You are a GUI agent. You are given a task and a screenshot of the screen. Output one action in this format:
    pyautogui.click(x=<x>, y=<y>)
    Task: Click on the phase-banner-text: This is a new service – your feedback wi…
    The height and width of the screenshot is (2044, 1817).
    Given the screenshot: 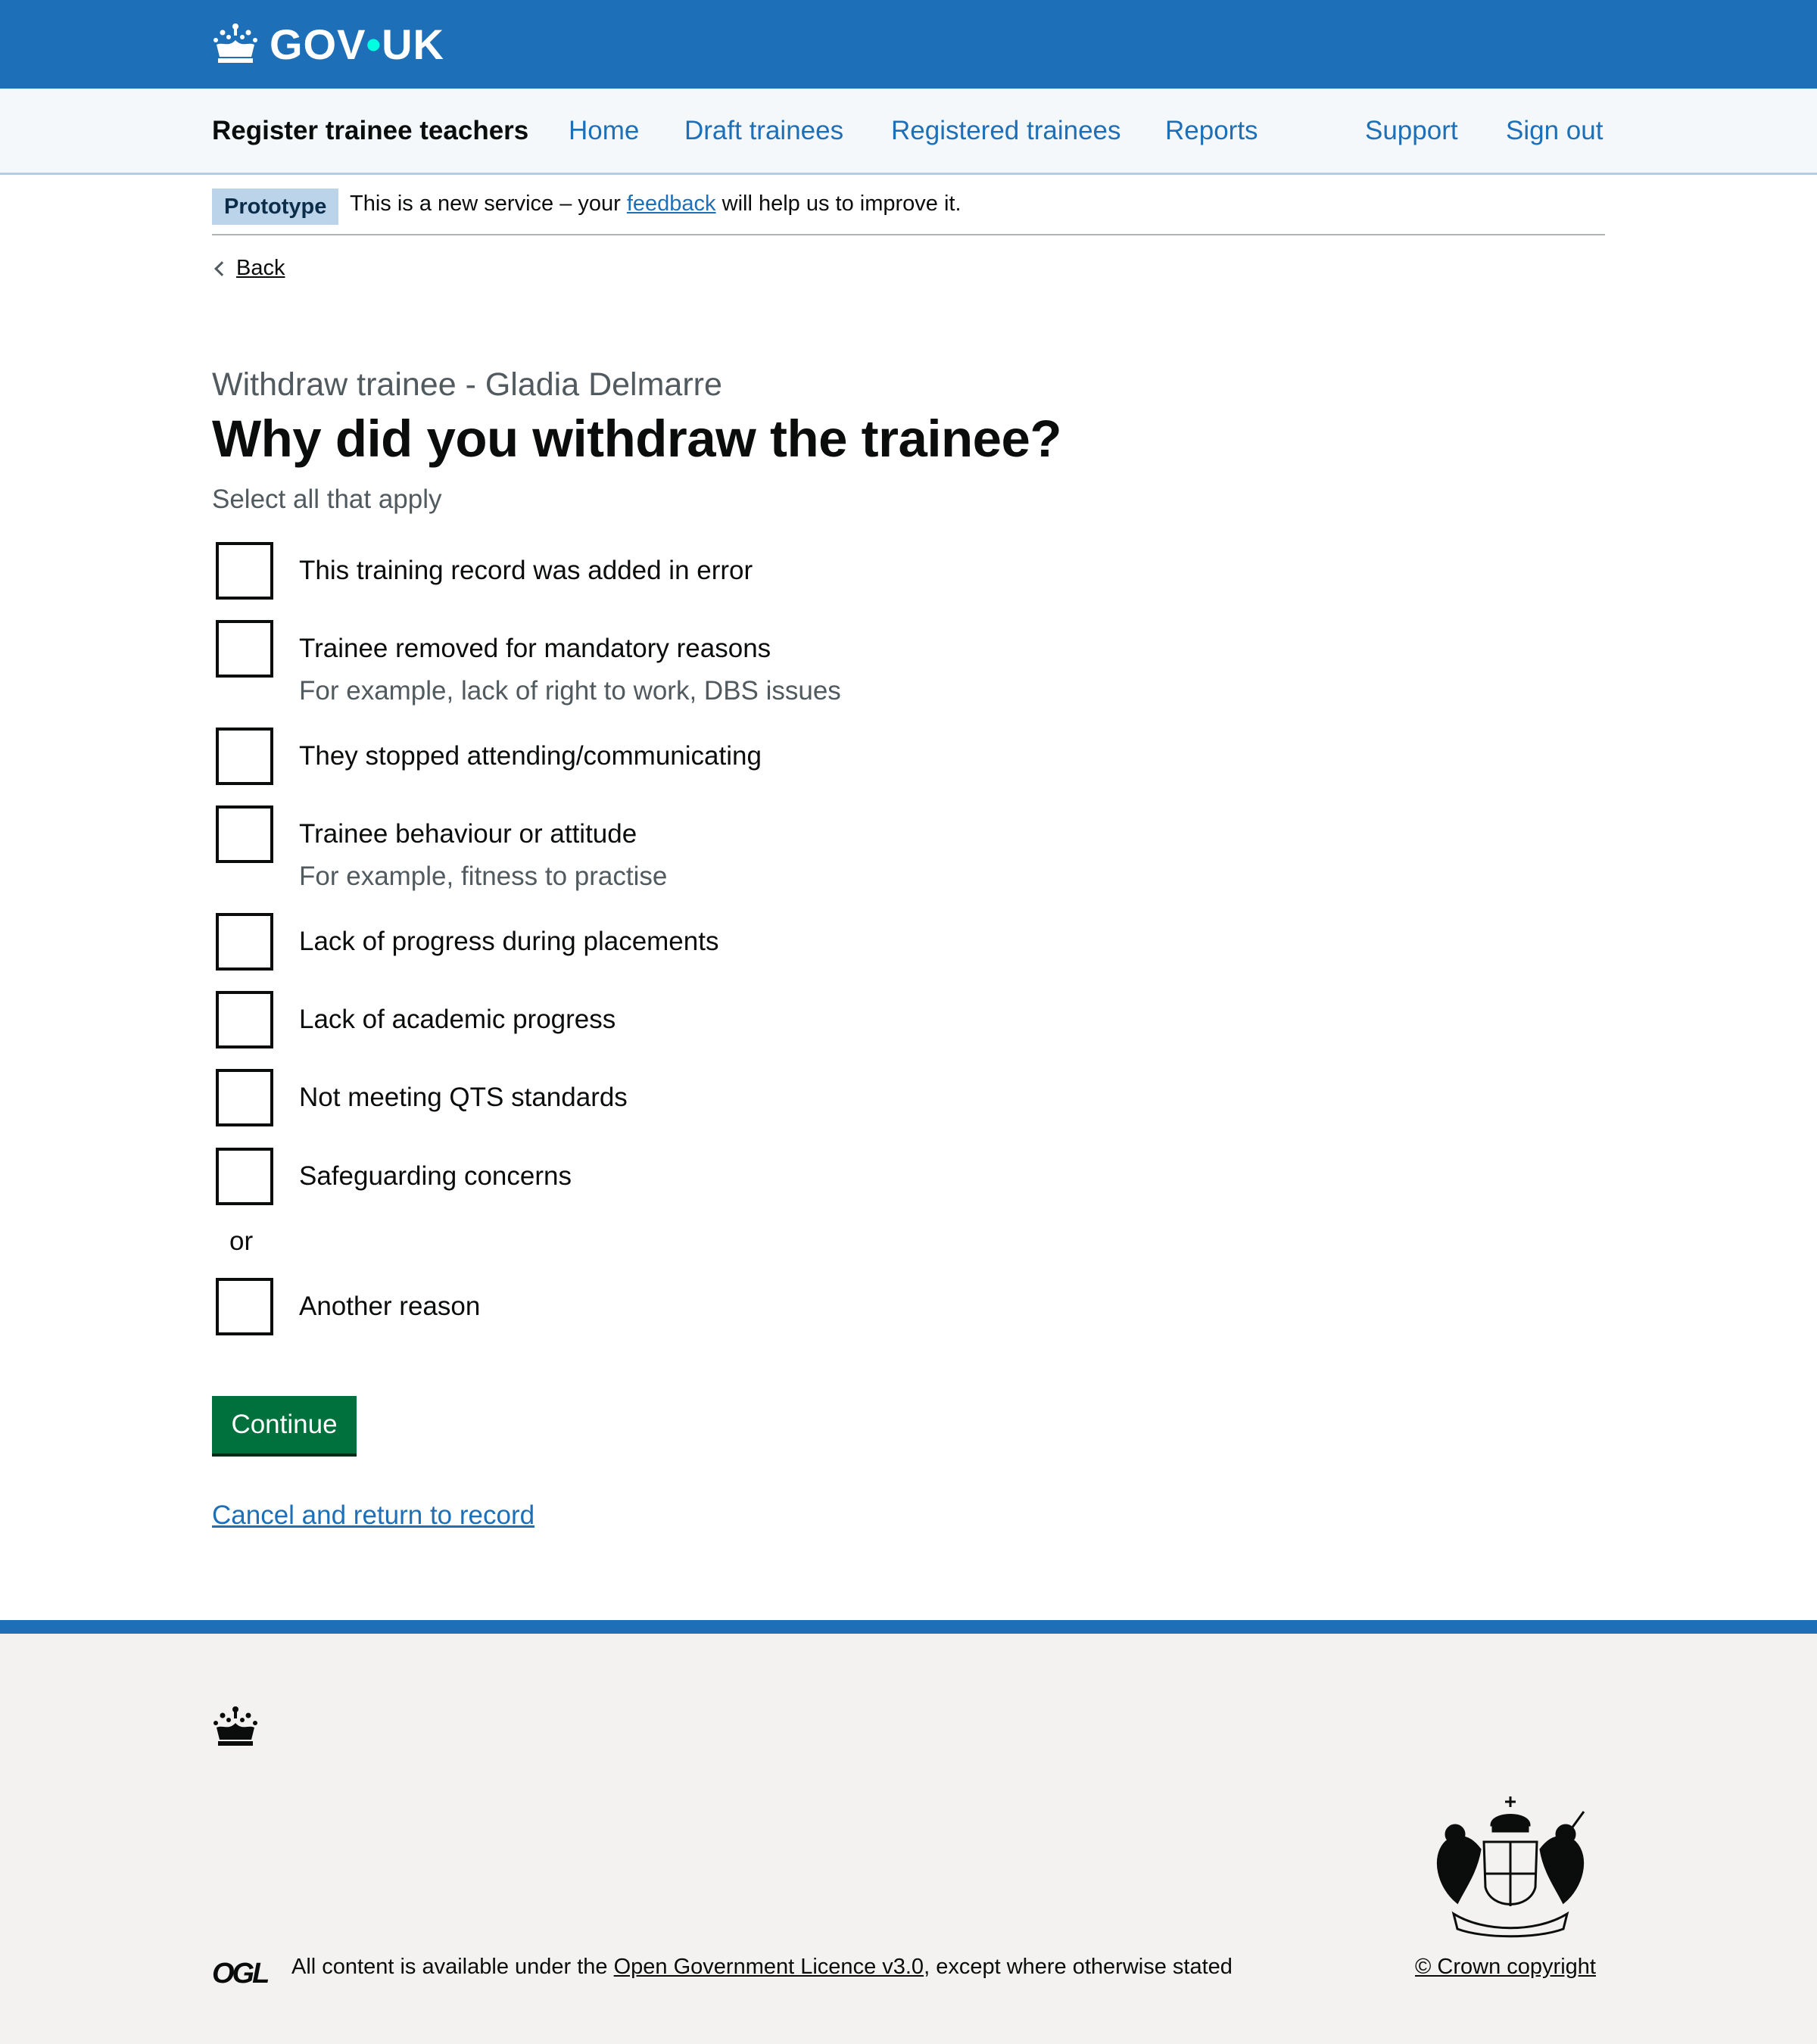 What is the action you would take?
    pyautogui.click(x=655, y=204)
    